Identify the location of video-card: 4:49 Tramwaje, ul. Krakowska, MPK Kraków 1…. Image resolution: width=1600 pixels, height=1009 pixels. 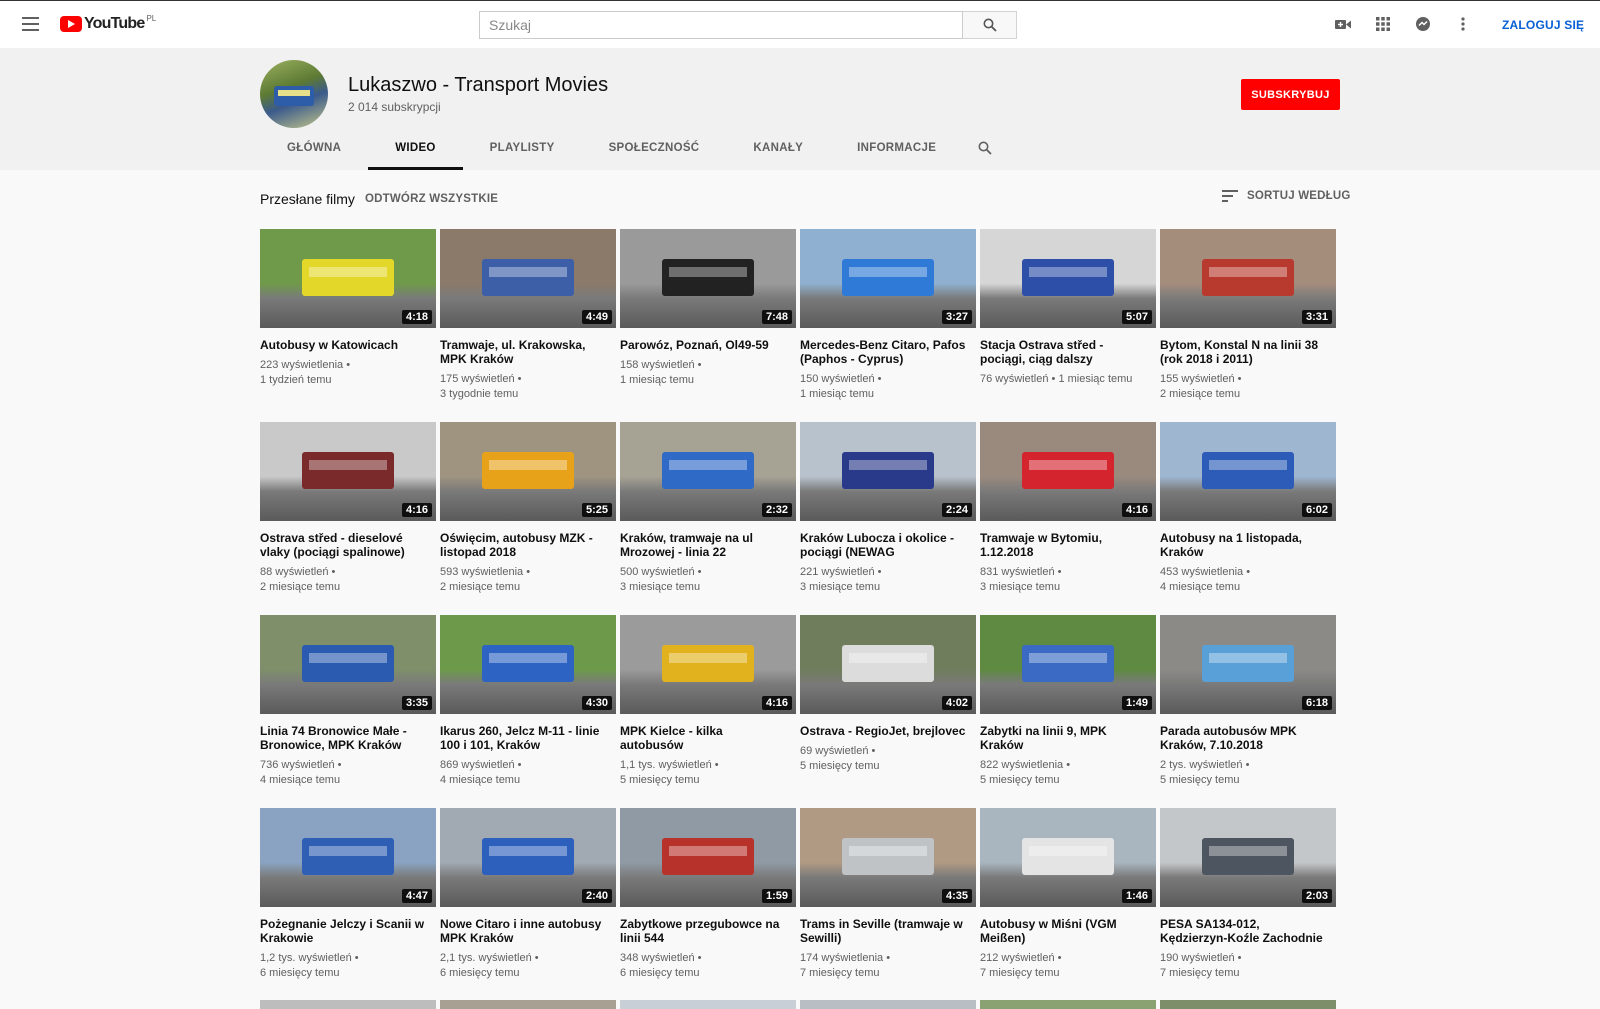
(528, 325).